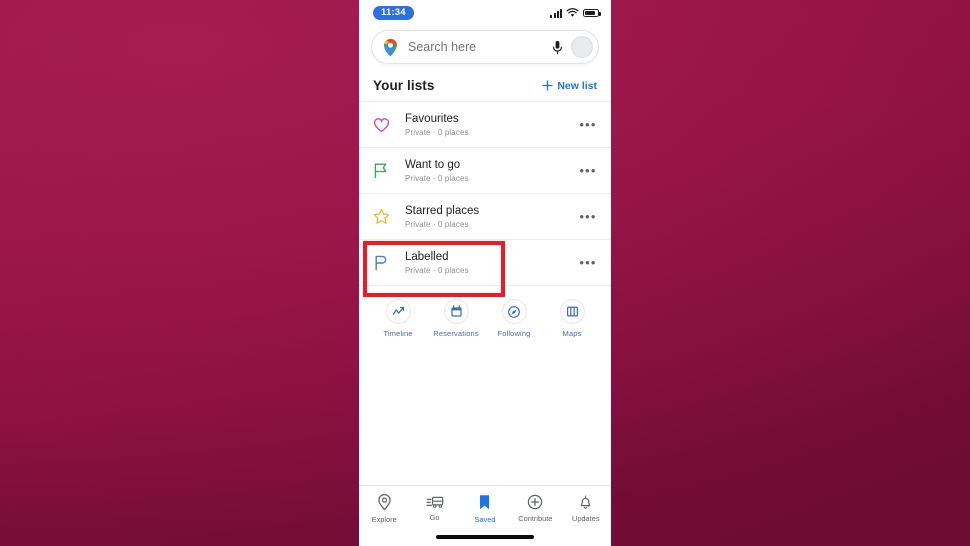  Describe the element at coordinates (514, 311) in the screenshot. I see `following-compass-icon` at that location.